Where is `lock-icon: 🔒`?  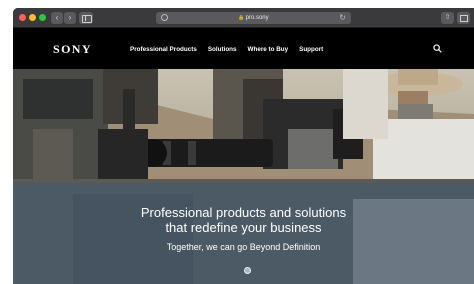
lock-icon: 🔒 is located at coordinates (241, 18).